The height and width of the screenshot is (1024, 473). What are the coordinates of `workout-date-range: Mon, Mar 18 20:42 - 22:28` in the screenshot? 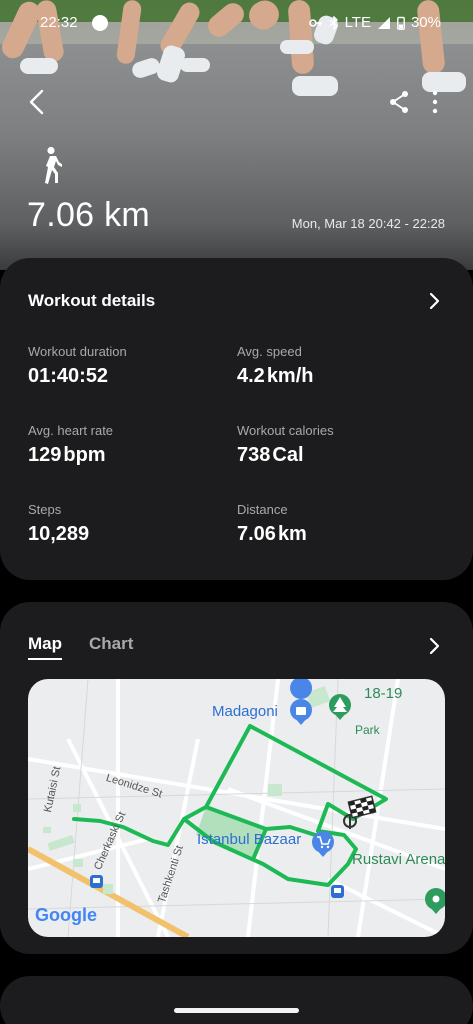 It's located at (368, 223).